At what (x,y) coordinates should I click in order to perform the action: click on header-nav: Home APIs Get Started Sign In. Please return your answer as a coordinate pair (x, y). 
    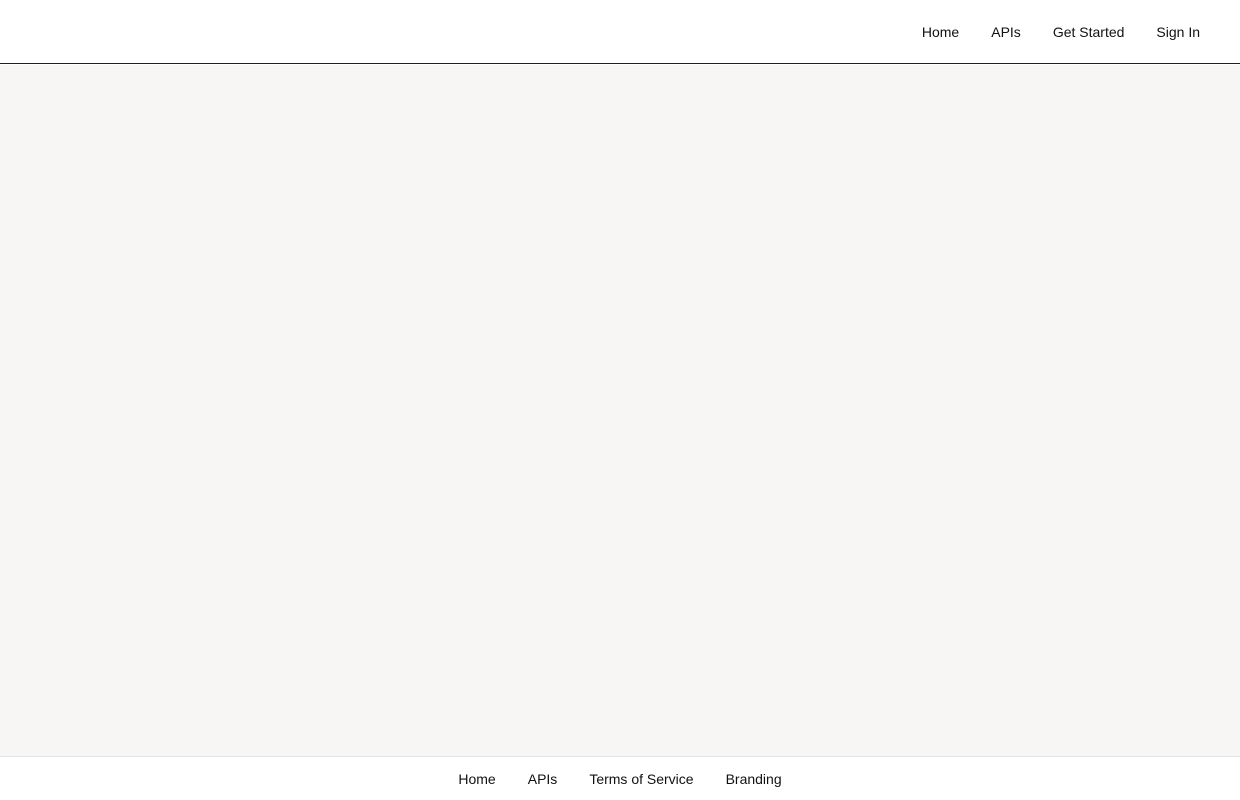
    Looking at the image, I should click on (1061, 32).